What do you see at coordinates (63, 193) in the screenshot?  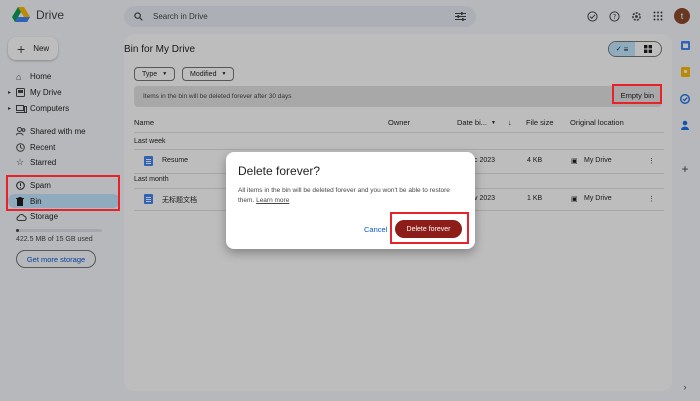 I see `highlight-box-sidebar` at bounding box center [63, 193].